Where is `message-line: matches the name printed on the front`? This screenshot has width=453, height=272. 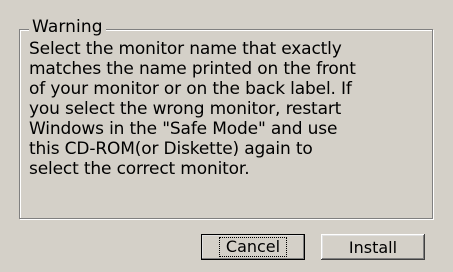 message-line: matches the name printed on the front is located at coordinates (192, 69).